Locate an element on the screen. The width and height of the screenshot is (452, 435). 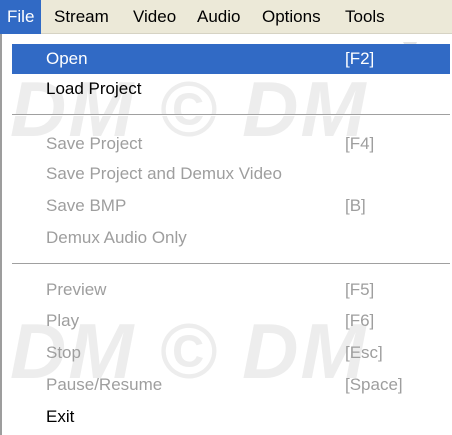
menu-item-shortcut: [Space] is located at coordinates (374, 384).